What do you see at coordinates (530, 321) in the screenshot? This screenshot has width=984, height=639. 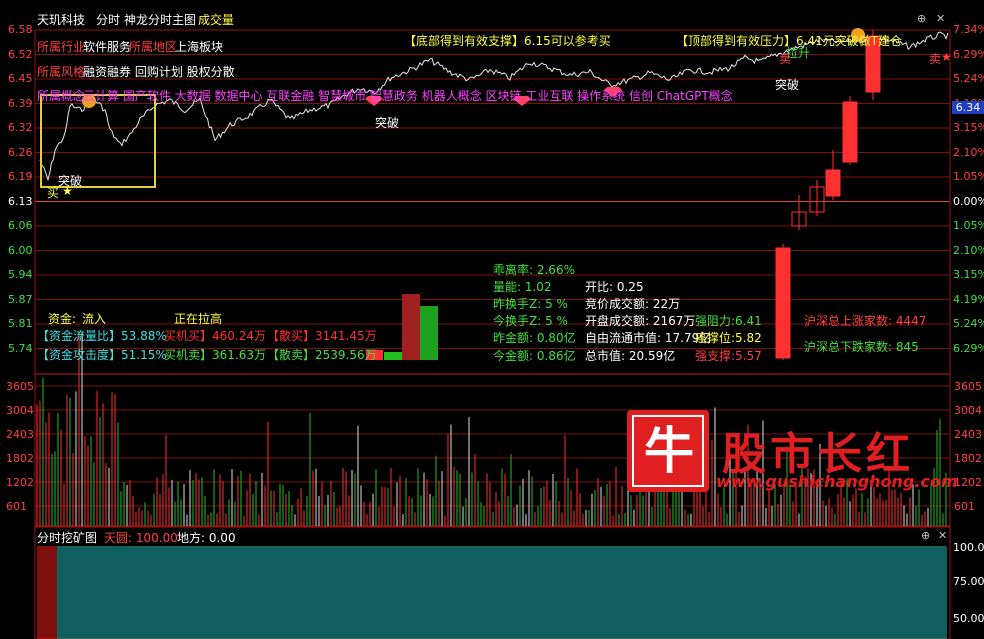 I see `stat-today-turnover: 今换手Z: 5 %` at bounding box center [530, 321].